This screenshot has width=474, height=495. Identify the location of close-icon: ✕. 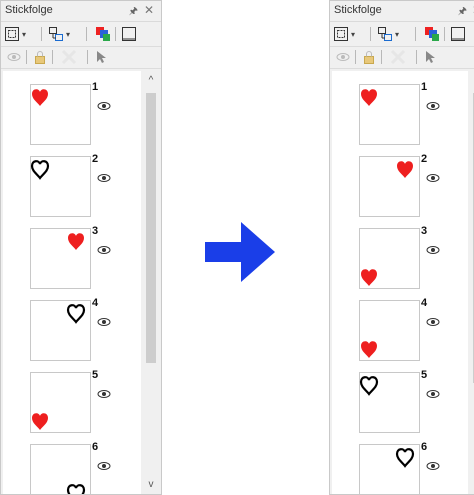
(149, 10).